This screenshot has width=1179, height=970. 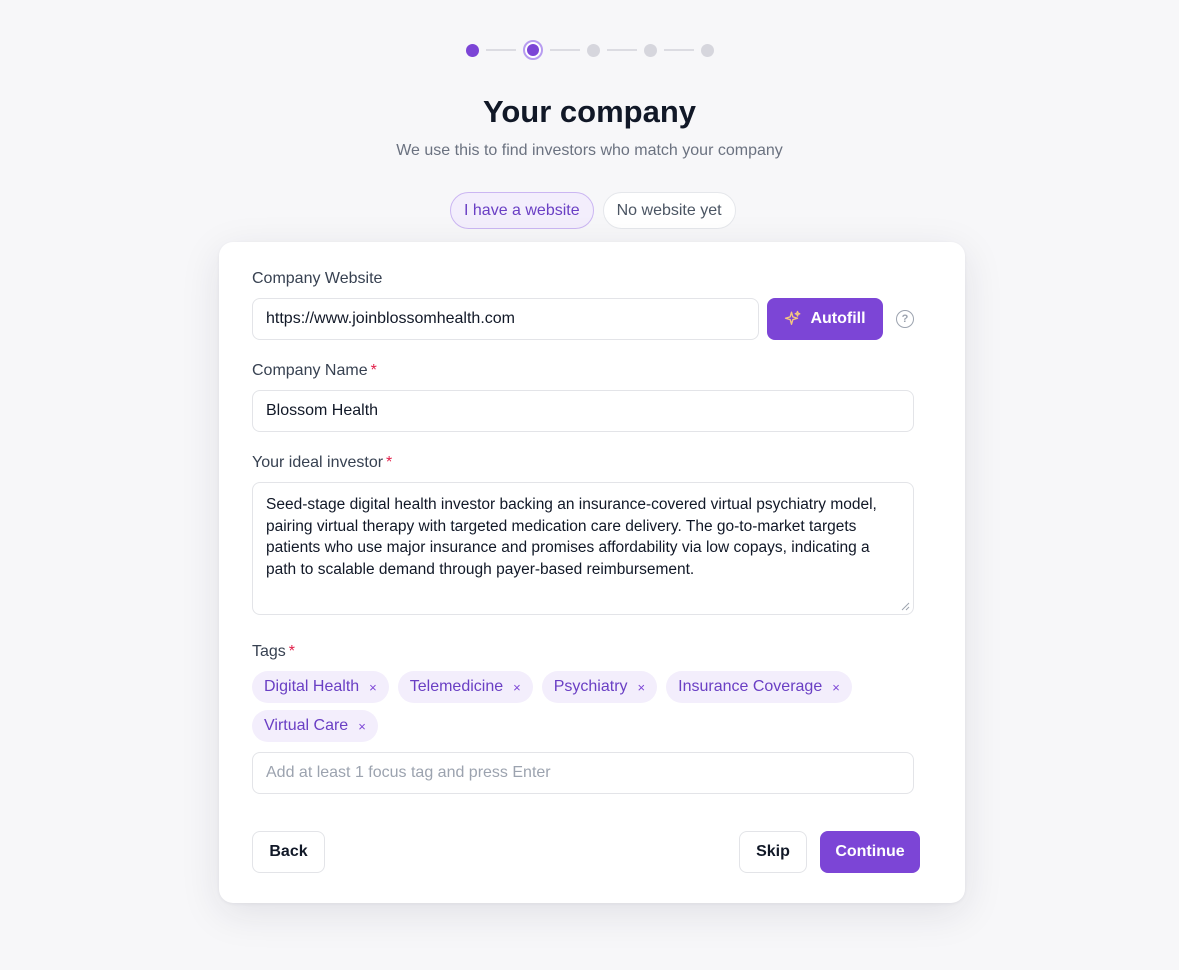 I want to click on tag-label: Psychiatry, so click(x=590, y=686).